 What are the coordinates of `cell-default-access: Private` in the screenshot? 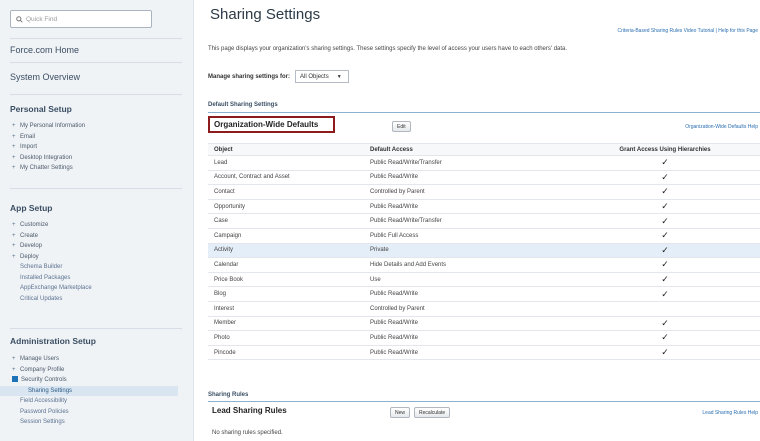 It's located at (379, 250).